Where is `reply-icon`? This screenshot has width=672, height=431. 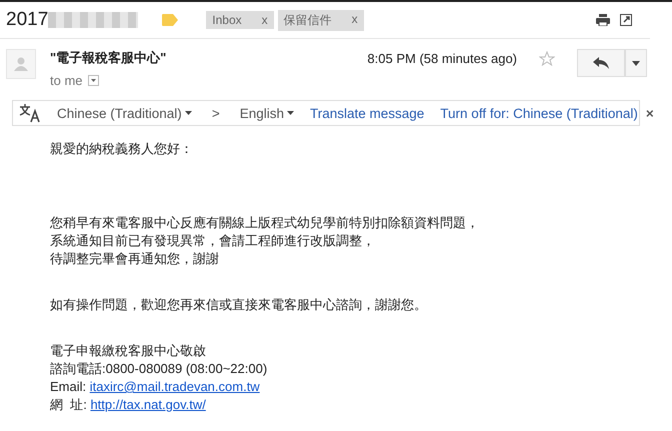 reply-icon is located at coordinates (601, 63).